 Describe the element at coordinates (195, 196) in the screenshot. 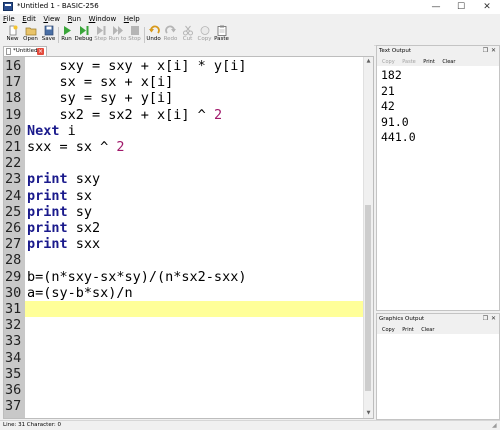

I see `code-text: print sx` at that location.